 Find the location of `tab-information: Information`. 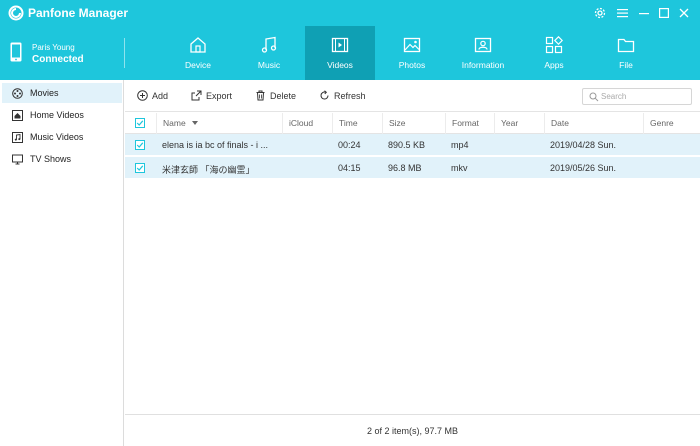

tab-information: Information is located at coordinates (483, 53).